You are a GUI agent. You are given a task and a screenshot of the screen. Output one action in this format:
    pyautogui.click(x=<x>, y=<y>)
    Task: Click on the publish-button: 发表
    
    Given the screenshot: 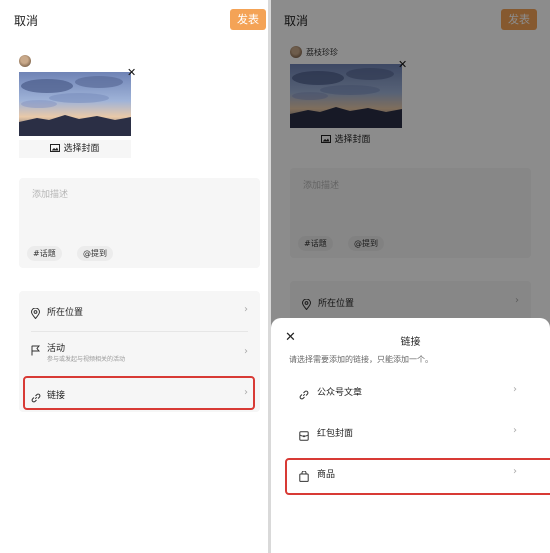 What is the action you would take?
    pyautogui.click(x=248, y=19)
    